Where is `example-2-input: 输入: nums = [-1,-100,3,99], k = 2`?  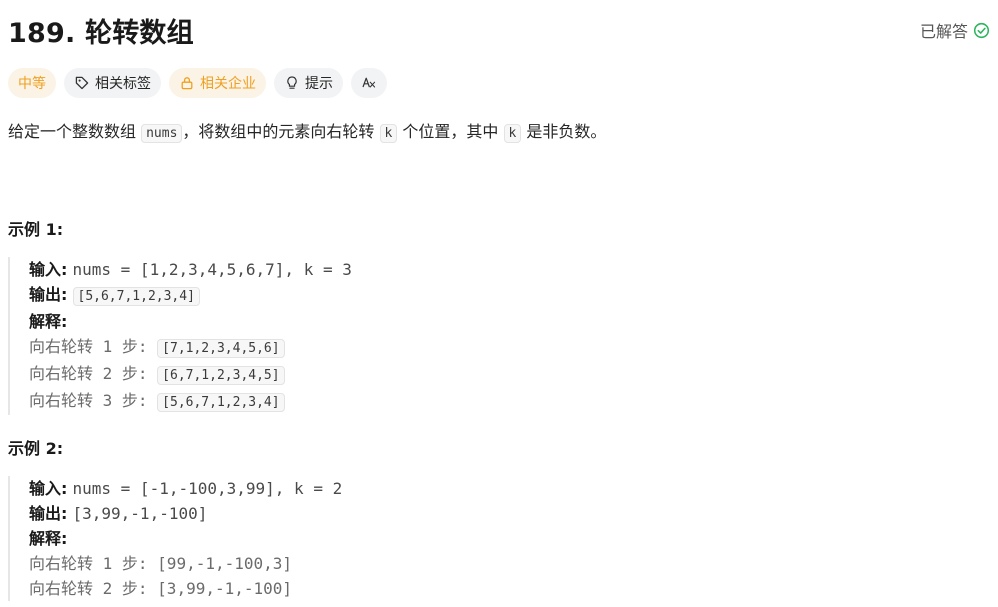 example-2-input: 输入: nums = [-1,-100,3,99], k = 2 is located at coordinates (186, 488).